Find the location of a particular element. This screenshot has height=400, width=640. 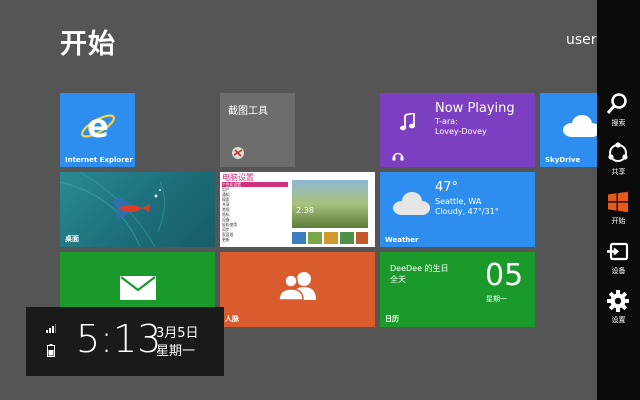

tile-internet-explorer: e Internet Explorer is located at coordinates (97, 130).